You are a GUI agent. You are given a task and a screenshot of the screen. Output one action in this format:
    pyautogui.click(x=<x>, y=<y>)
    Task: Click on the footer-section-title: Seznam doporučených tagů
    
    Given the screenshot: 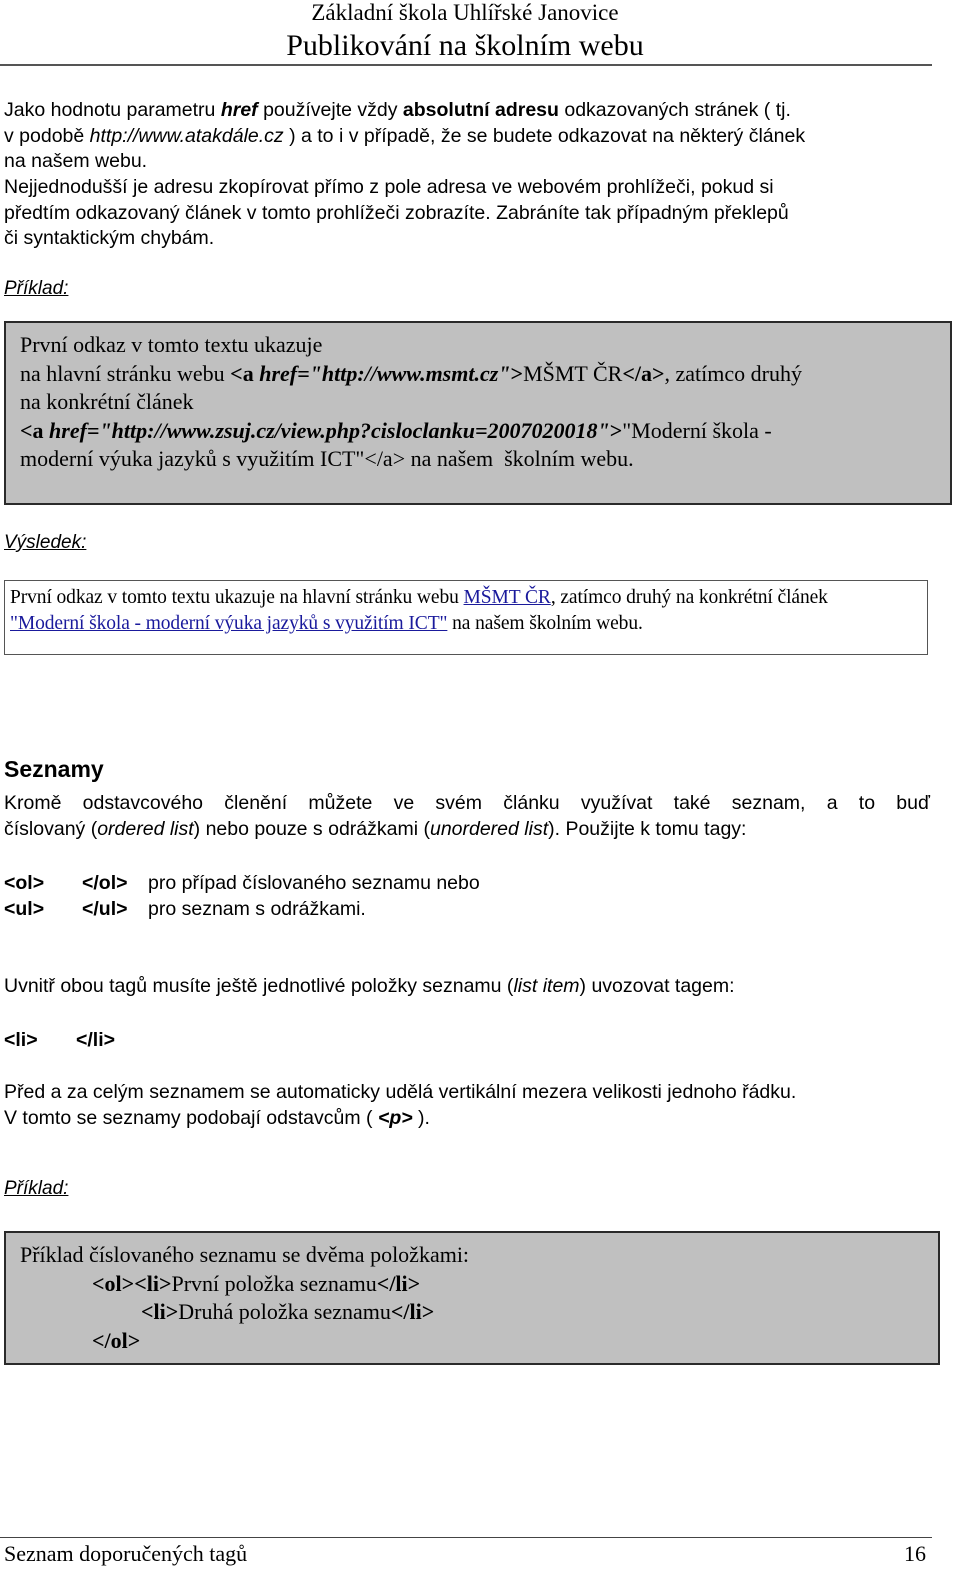 What is the action you would take?
    pyautogui.click(x=126, y=1553)
    